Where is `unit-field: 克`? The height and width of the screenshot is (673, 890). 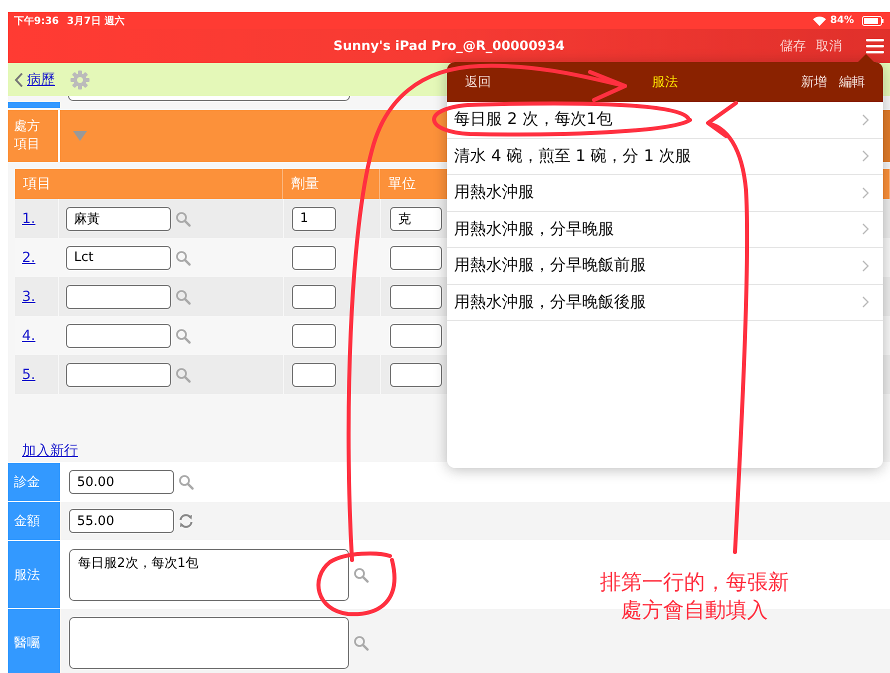 unit-field: 克 is located at coordinates (416, 218).